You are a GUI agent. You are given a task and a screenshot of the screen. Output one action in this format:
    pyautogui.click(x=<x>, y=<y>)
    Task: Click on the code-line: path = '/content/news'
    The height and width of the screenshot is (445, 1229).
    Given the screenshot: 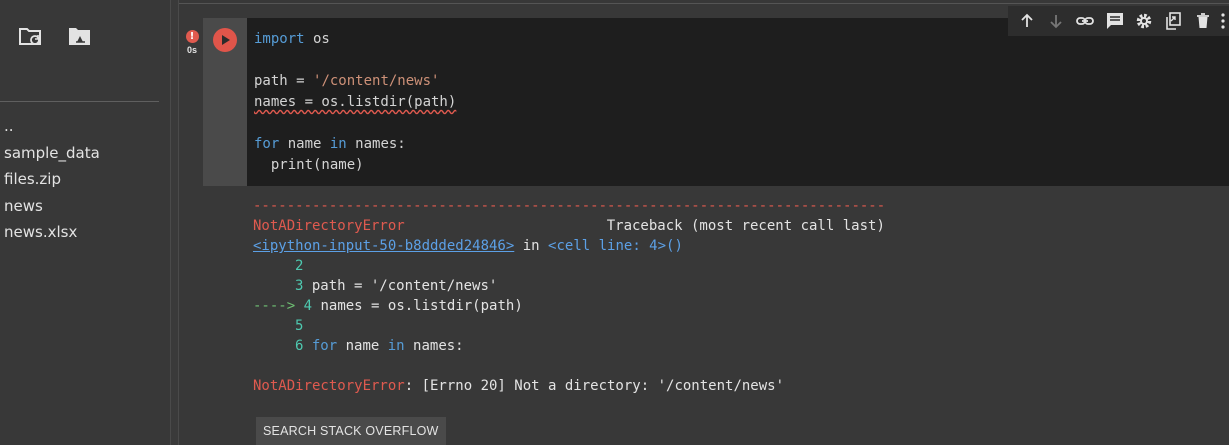 What is the action you would take?
    pyautogui.click(x=347, y=81)
    